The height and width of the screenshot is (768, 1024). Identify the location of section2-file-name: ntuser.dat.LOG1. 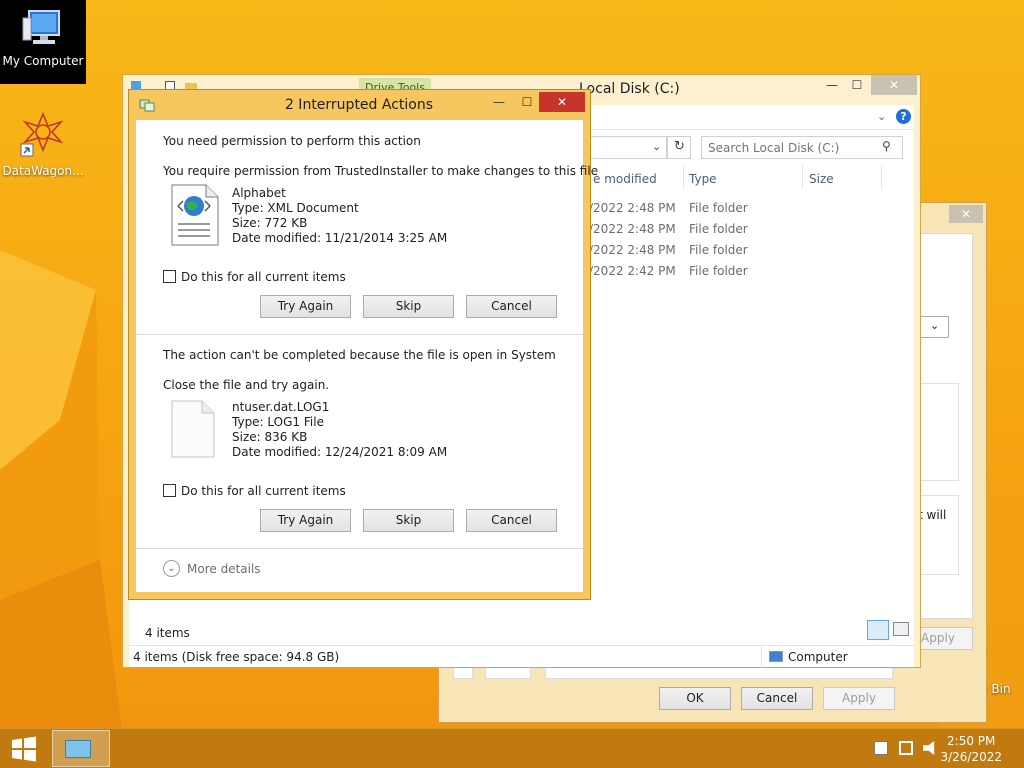
(281, 407).